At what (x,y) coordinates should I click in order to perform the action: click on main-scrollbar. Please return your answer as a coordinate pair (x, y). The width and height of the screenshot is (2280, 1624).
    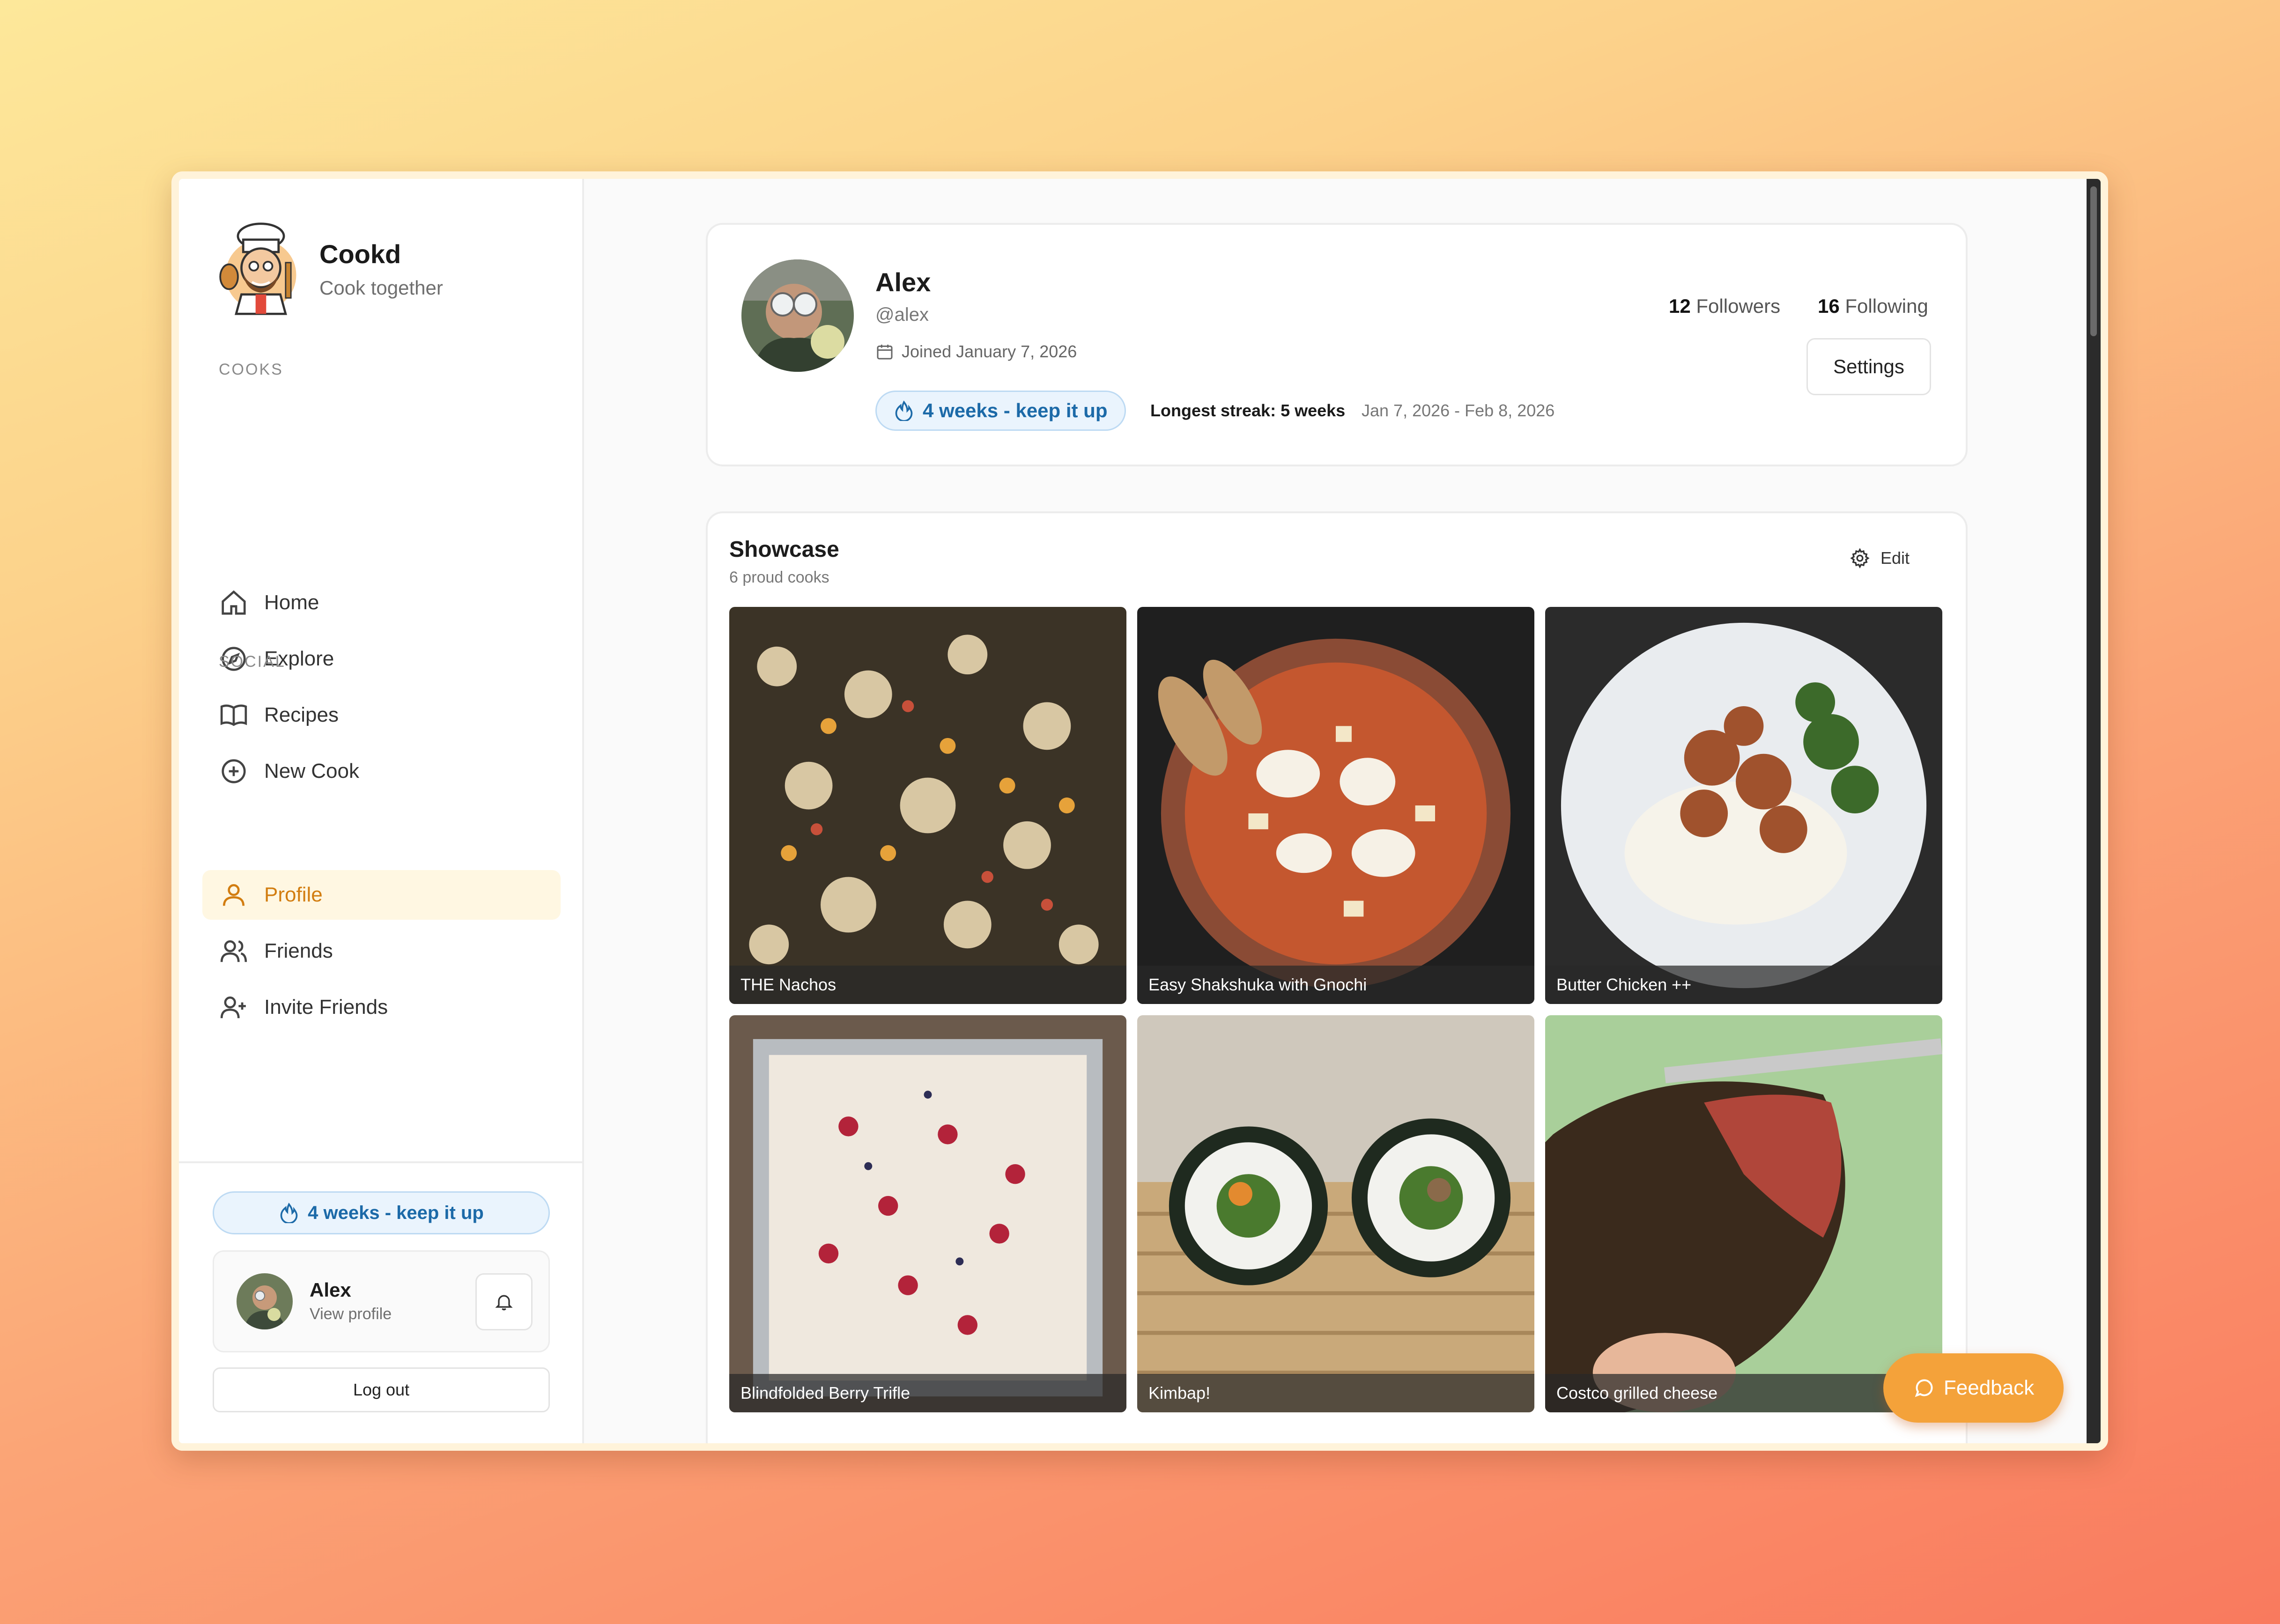
    Looking at the image, I should click on (2094, 811).